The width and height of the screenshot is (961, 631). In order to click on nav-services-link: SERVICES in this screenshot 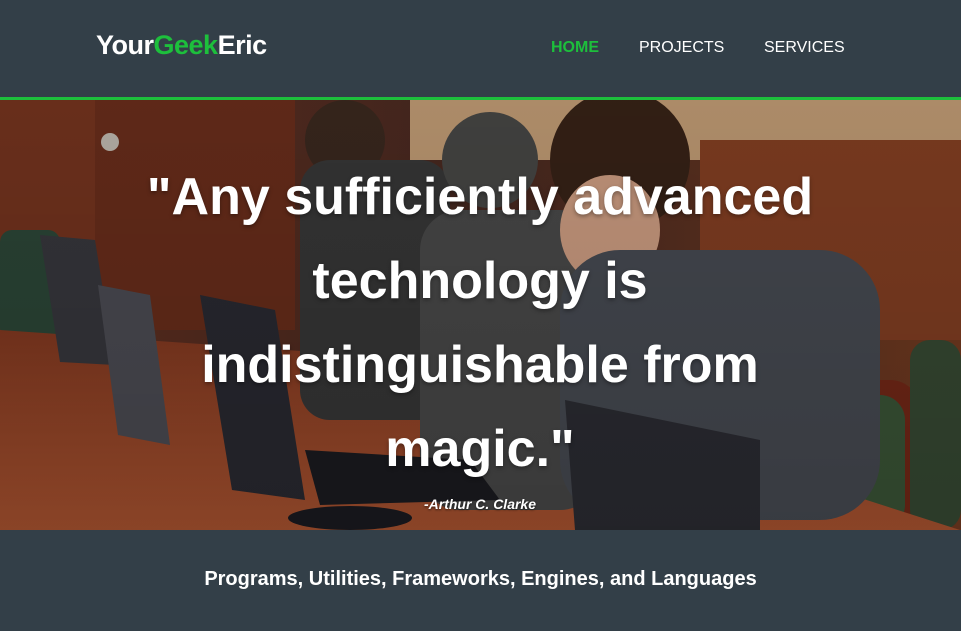, I will do `click(804, 48)`.